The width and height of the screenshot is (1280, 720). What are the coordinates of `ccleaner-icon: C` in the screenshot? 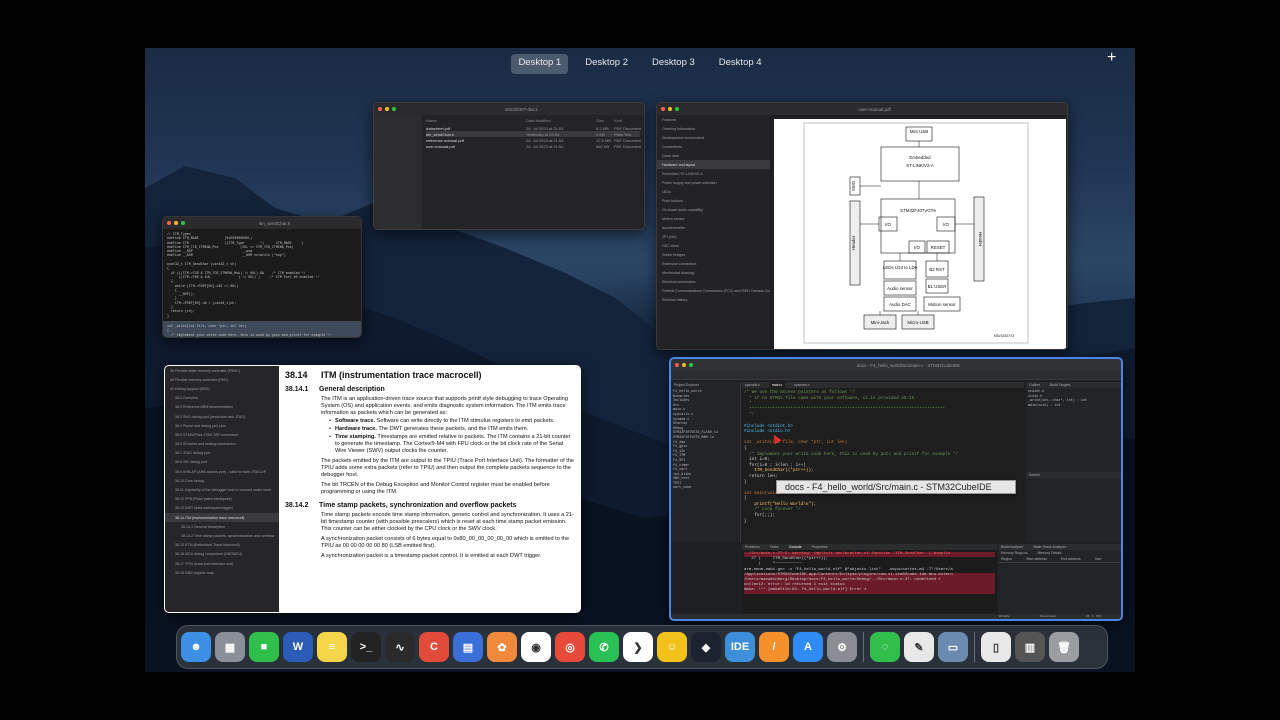 It's located at (434, 647).